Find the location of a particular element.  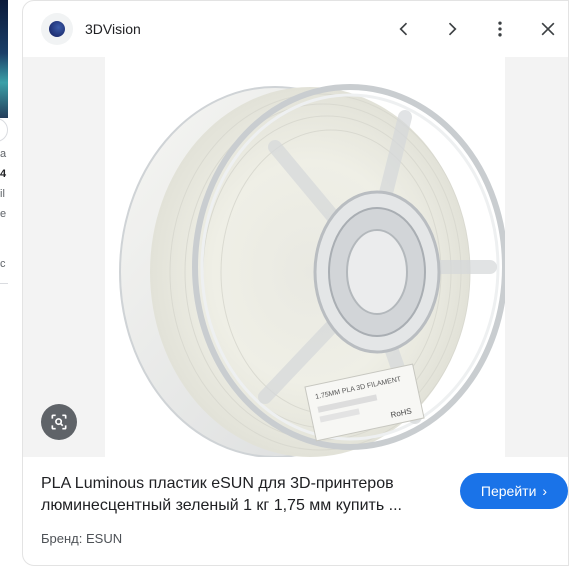

visit-button: Перейти › is located at coordinates (514, 491).